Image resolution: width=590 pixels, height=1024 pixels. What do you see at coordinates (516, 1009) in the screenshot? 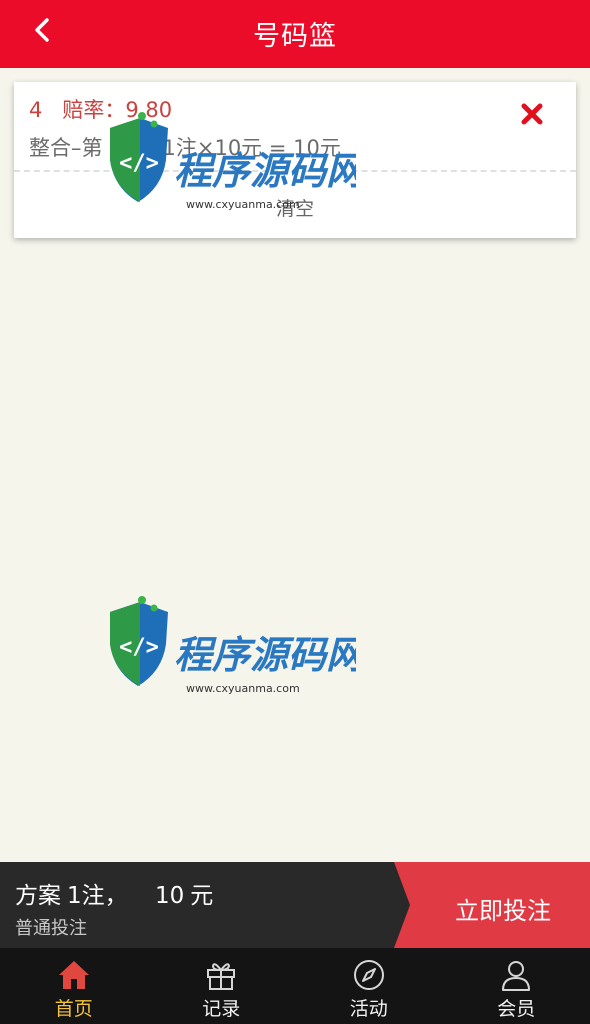
I see `tab-label: 会员` at bounding box center [516, 1009].